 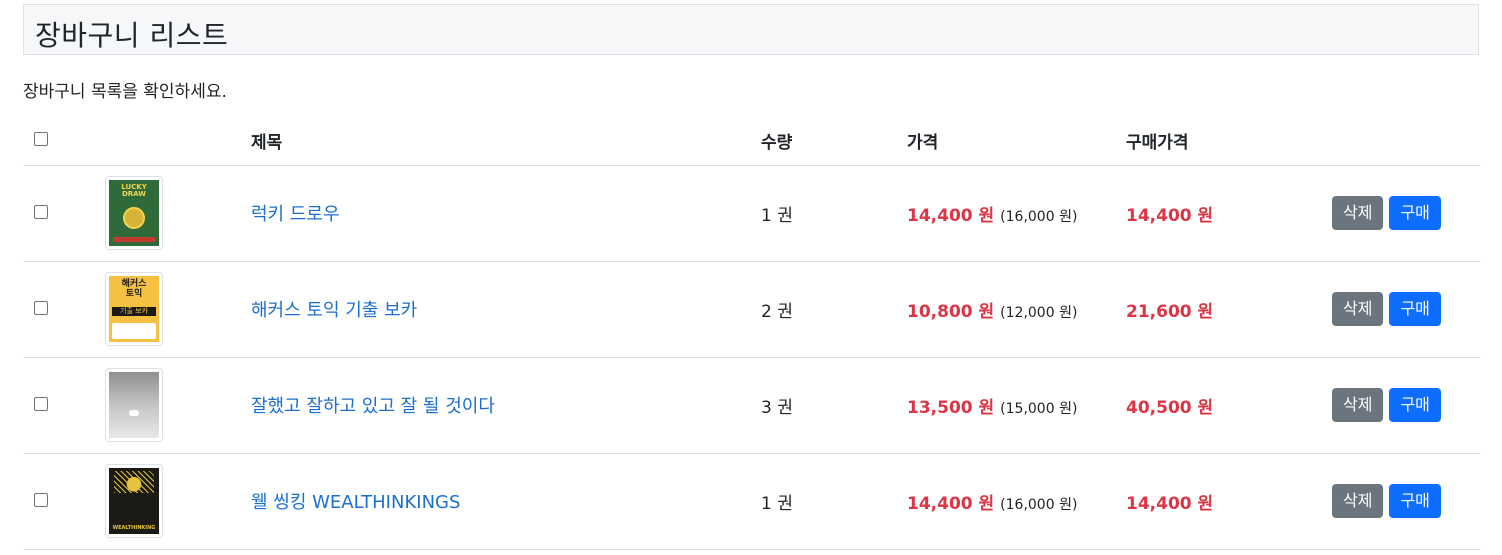 I want to click on book-cover-thumbnail: 해커스 토익 기출 보카, so click(x=134, y=309).